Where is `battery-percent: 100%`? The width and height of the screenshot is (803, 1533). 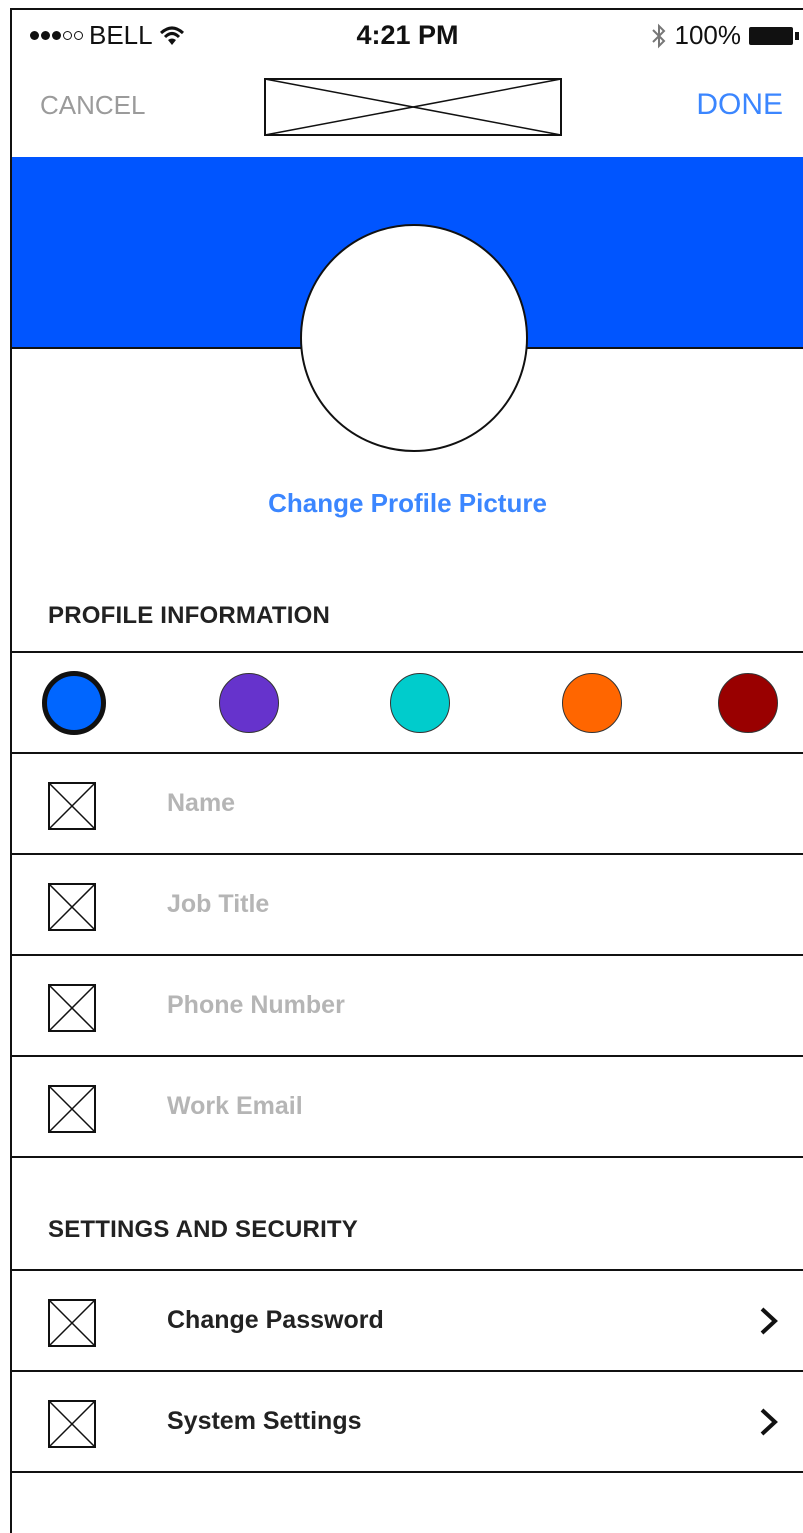
battery-percent: 100% is located at coordinates (708, 35).